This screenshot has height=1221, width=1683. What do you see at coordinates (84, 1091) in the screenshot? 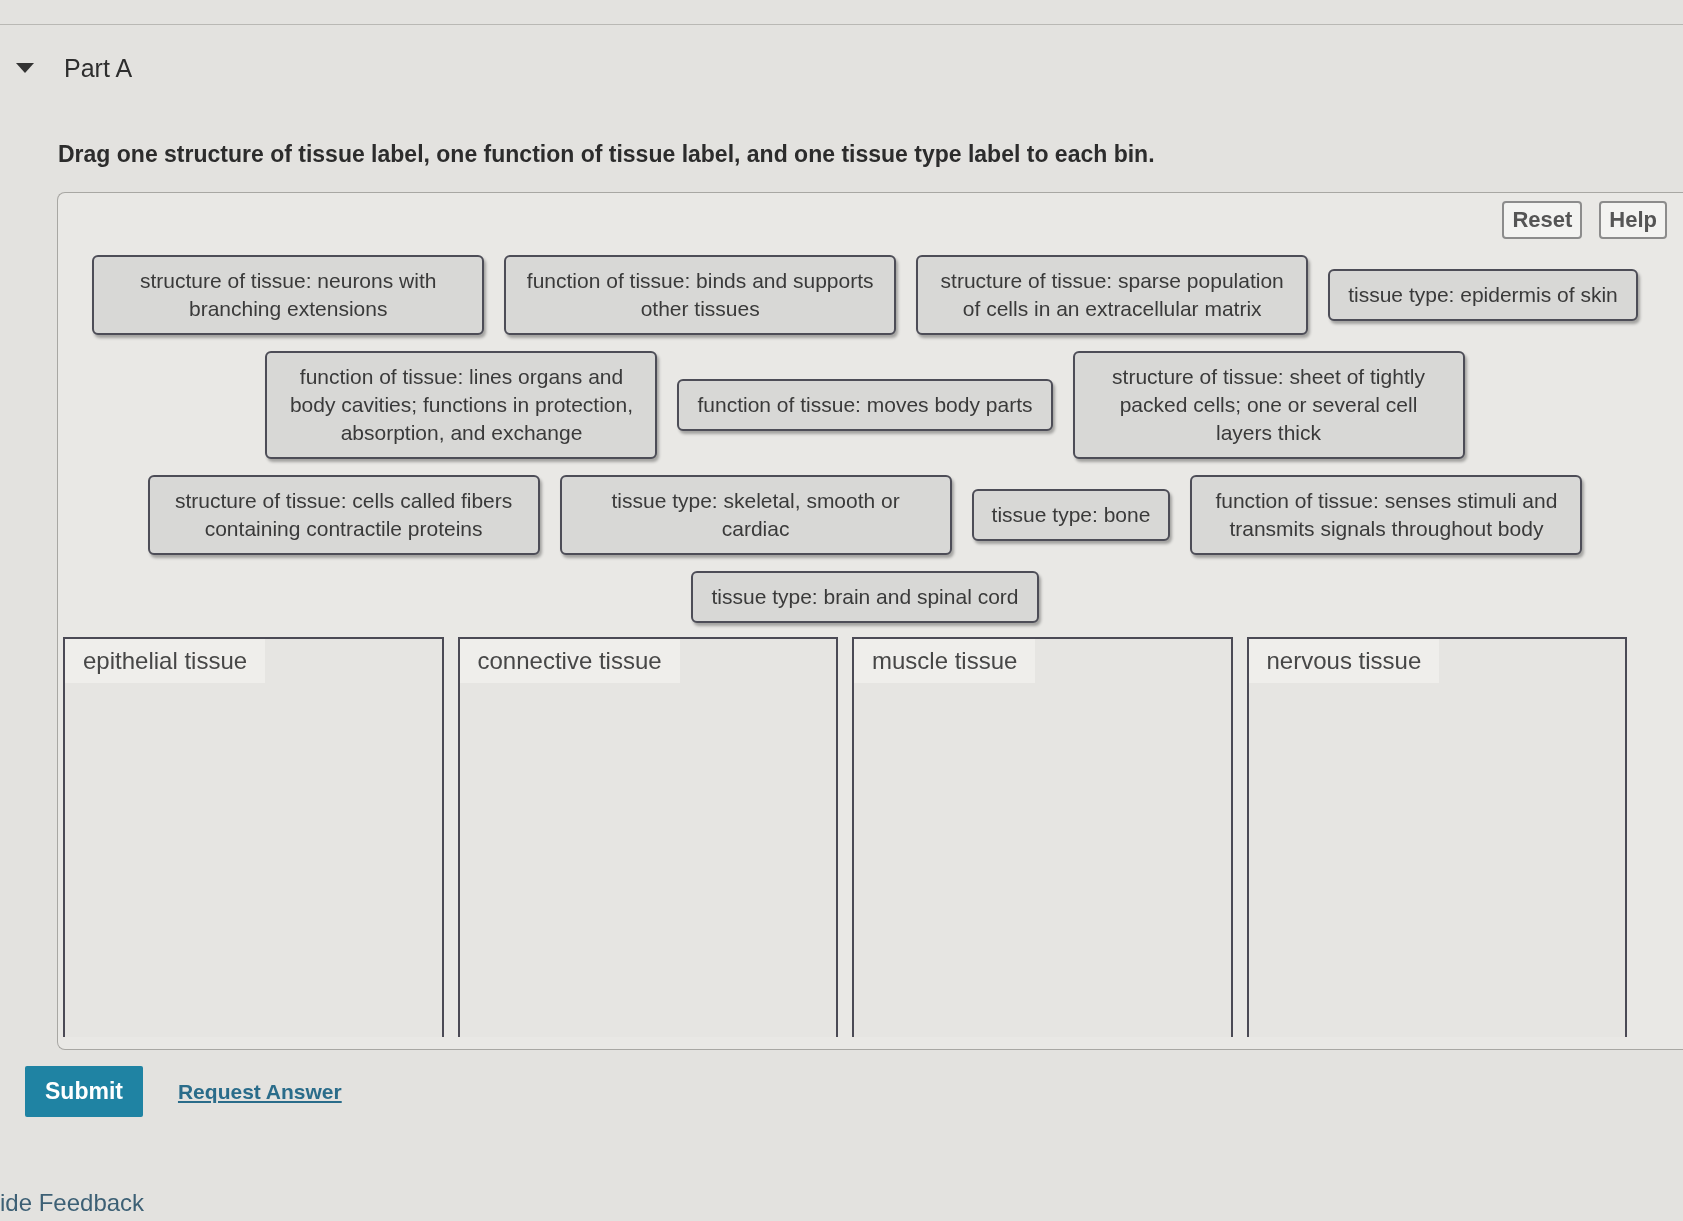
I see `submit-button: Submit` at bounding box center [84, 1091].